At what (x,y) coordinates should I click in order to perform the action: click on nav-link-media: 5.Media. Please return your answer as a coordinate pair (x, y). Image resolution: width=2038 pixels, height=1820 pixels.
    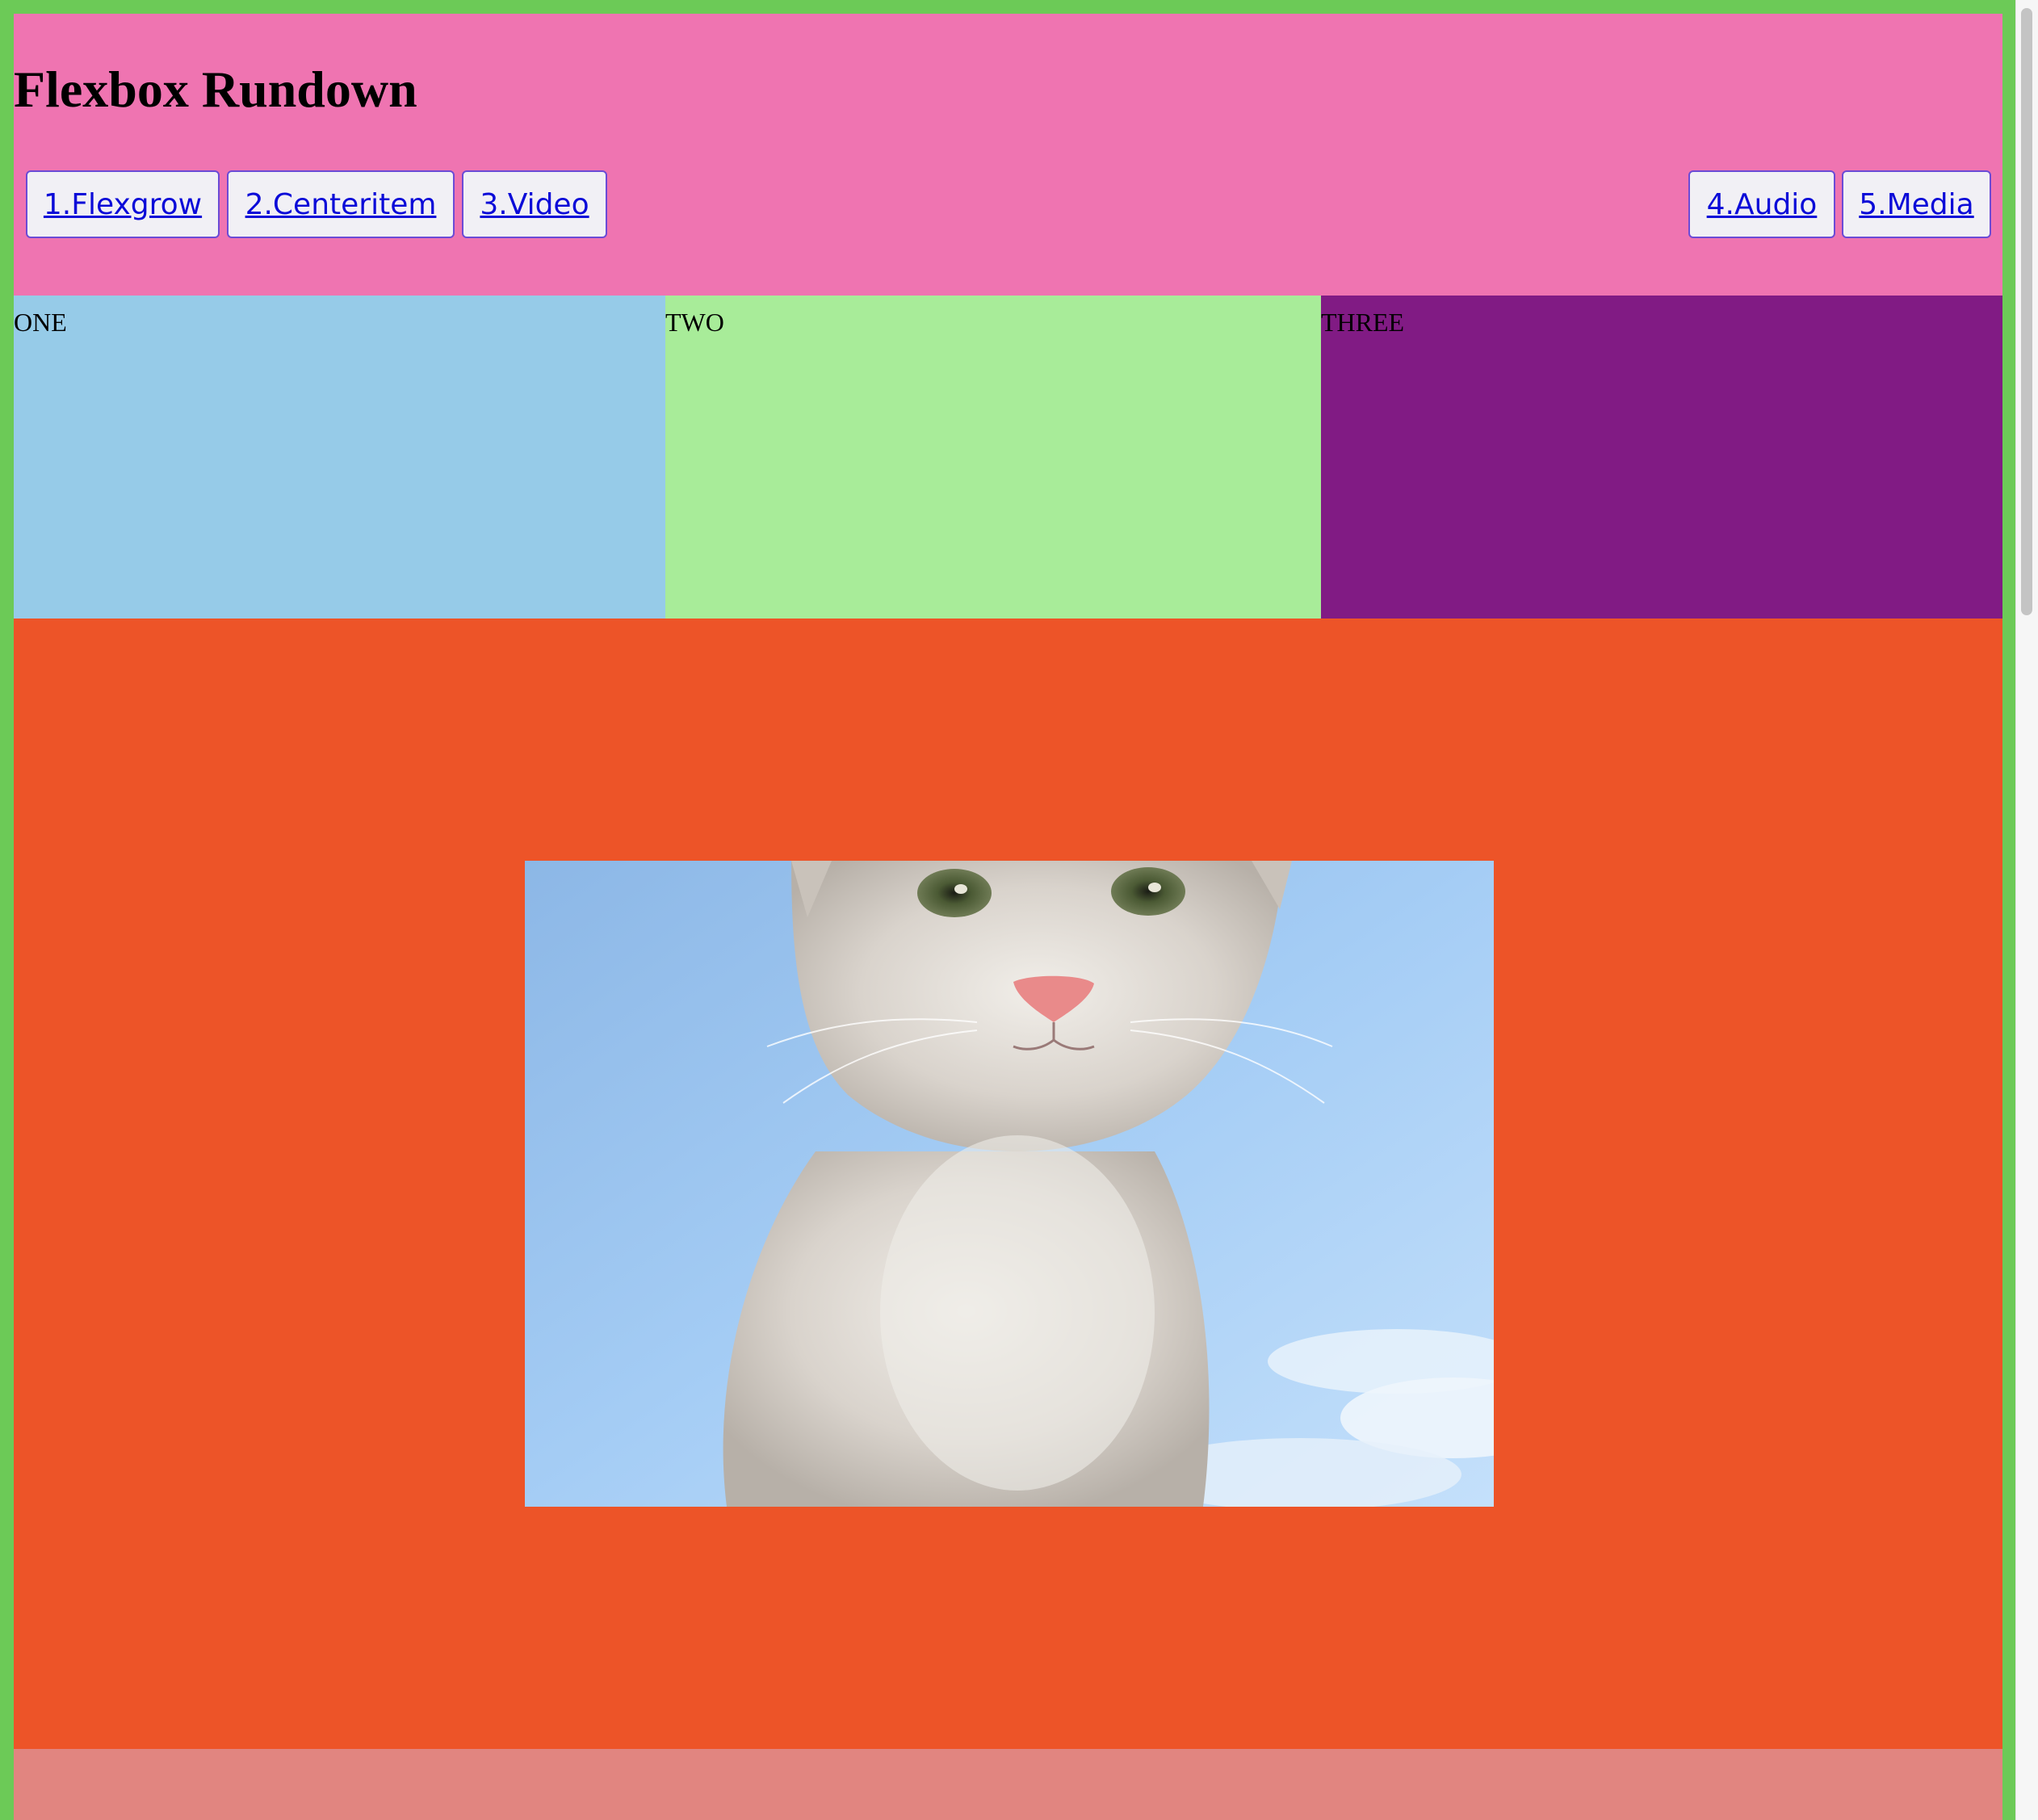
    Looking at the image, I should click on (1917, 204).